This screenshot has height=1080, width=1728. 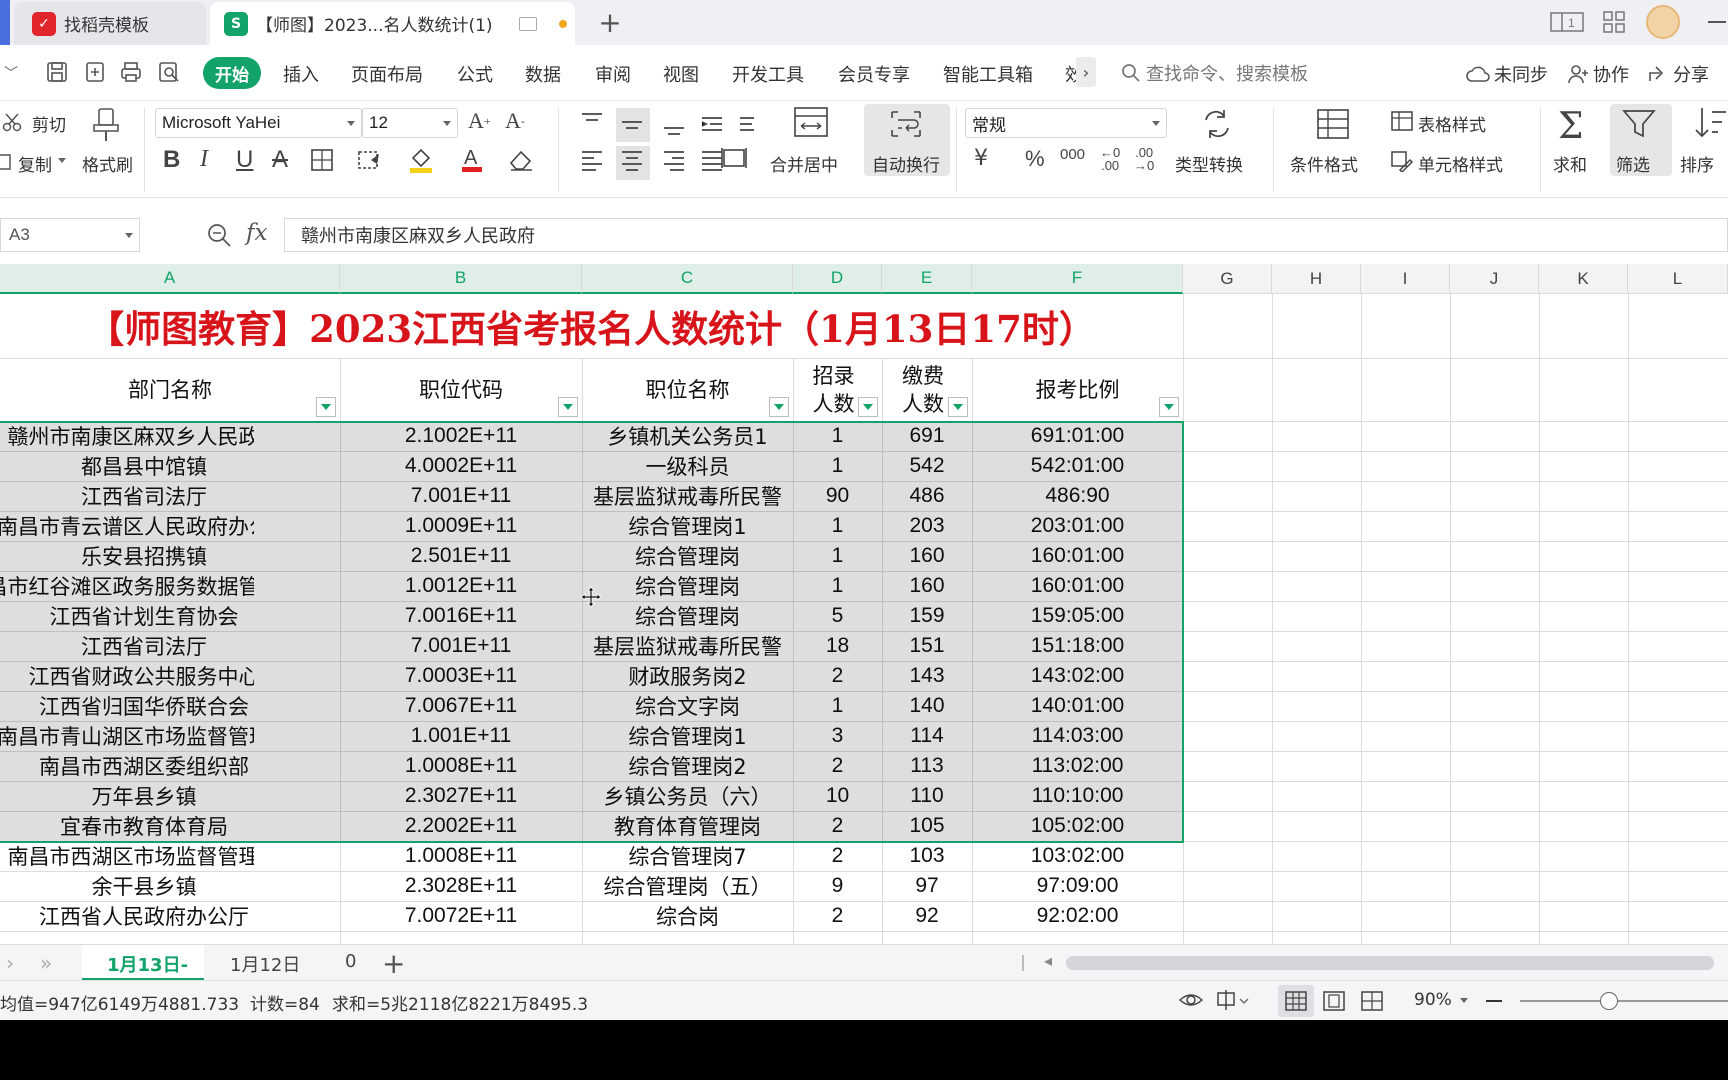 What do you see at coordinates (687, 466) in the screenshot?
I see `table-cell: 一级科员` at bounding box center [687, 466].